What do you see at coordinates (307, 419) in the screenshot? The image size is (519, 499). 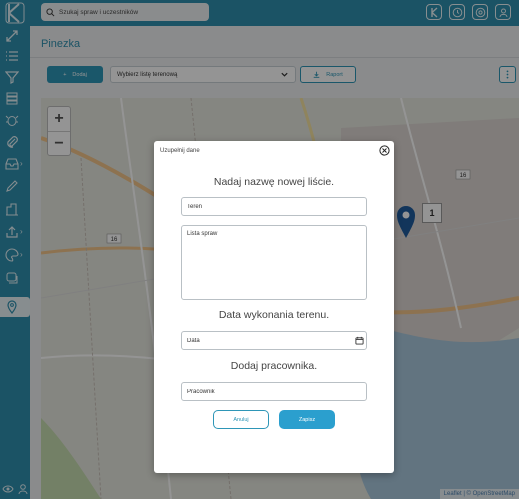 I see `save-button: Zapisz` at bounding box center [307, 419].